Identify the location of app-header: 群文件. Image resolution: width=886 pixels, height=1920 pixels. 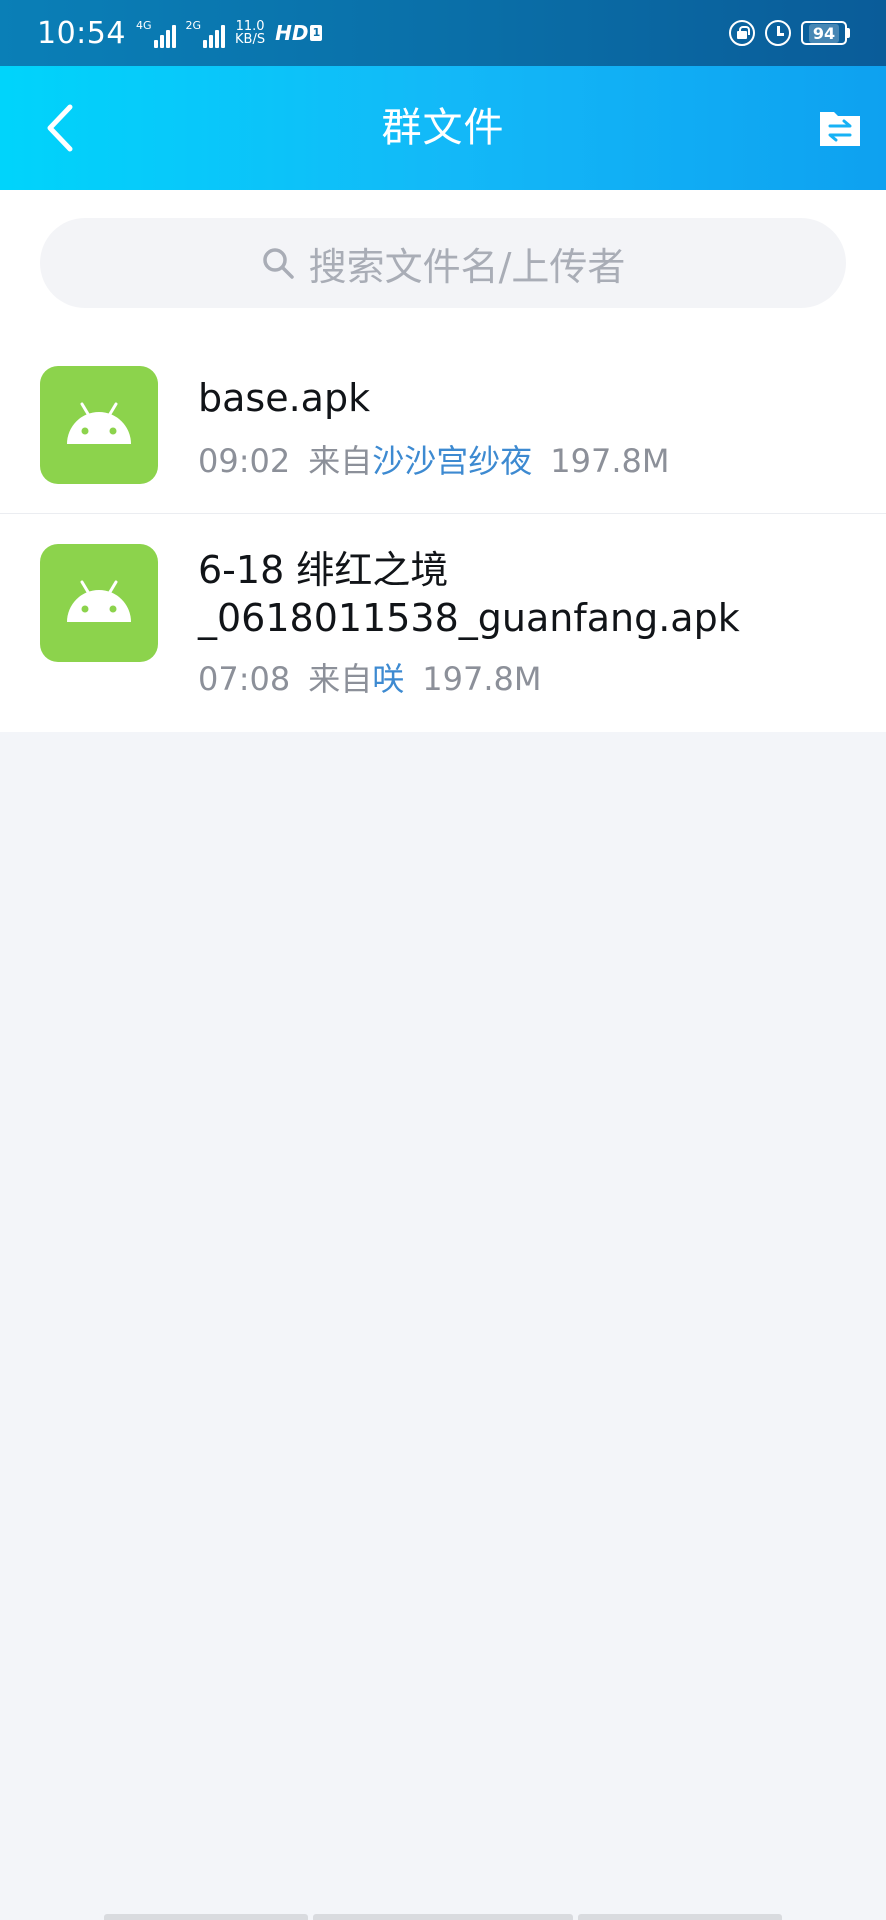
(443, 128).